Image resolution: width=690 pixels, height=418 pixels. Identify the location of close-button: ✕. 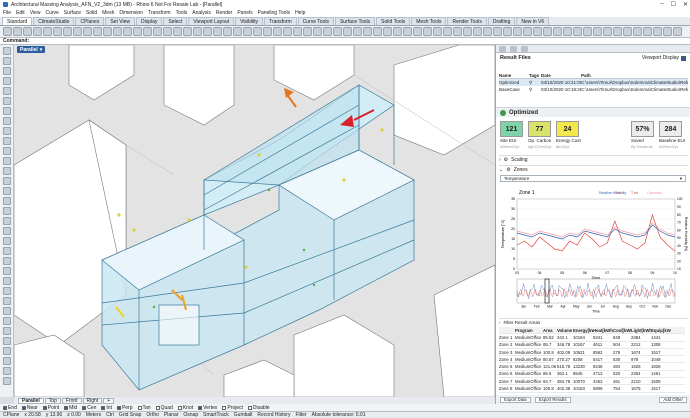
(685, 4).